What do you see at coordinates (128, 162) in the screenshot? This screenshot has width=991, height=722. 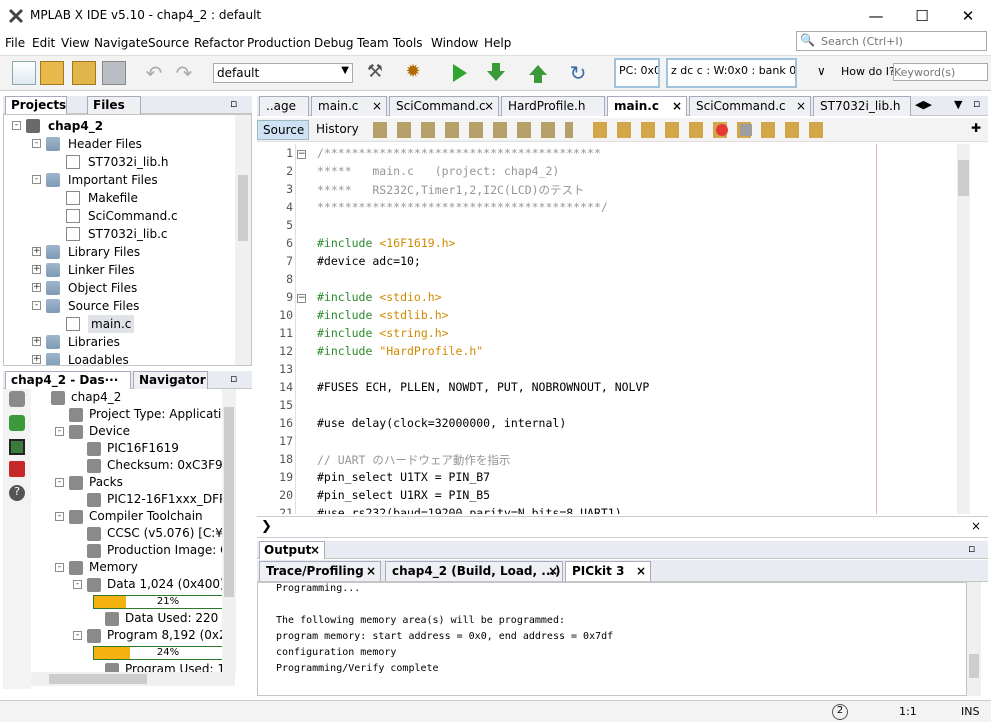 I see `tree-item-st7032i-lib-h: ST7032i_lib.h` at bounding box center [128, 162].